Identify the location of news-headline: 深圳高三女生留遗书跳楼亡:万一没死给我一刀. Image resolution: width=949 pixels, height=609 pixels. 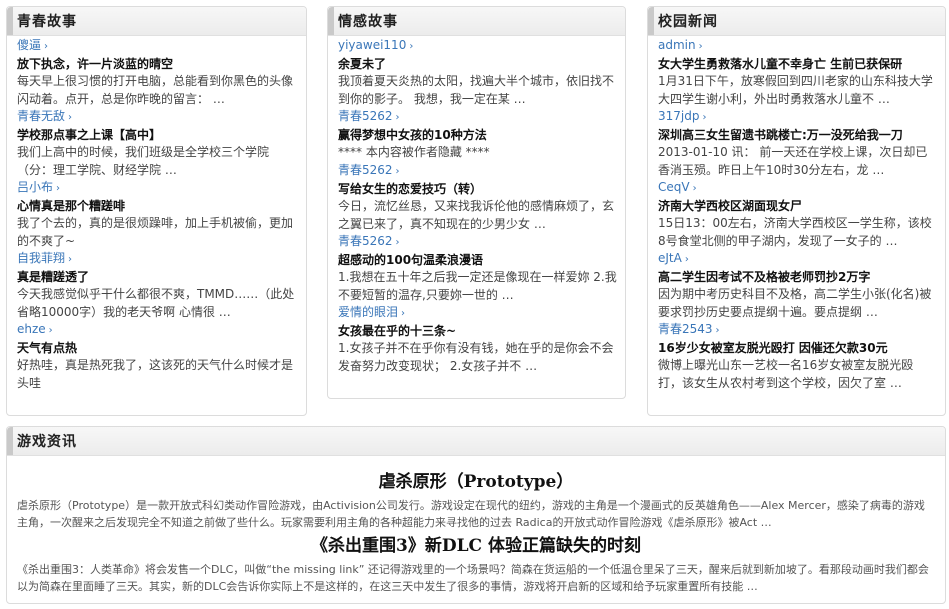
(797, 135).